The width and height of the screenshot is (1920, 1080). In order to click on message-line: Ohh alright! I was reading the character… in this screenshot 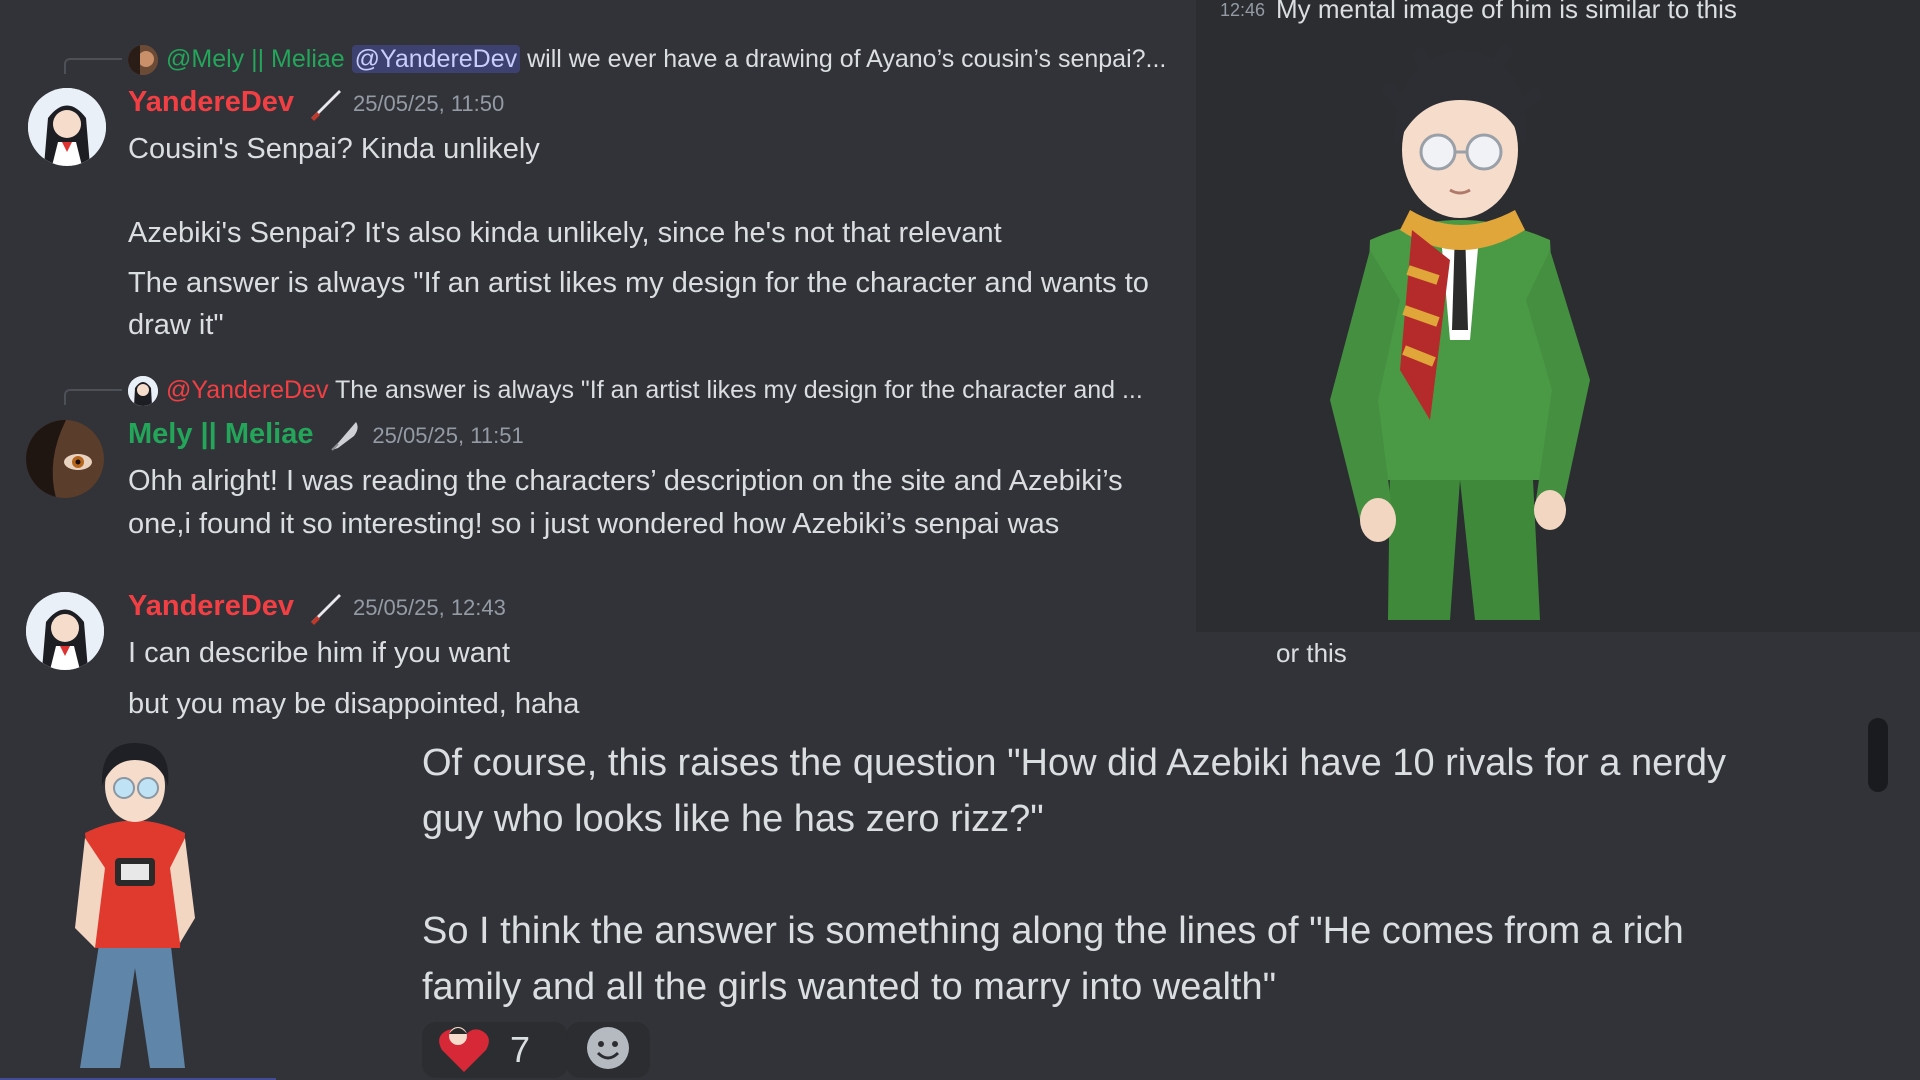, I will do `click(625, 481)`.